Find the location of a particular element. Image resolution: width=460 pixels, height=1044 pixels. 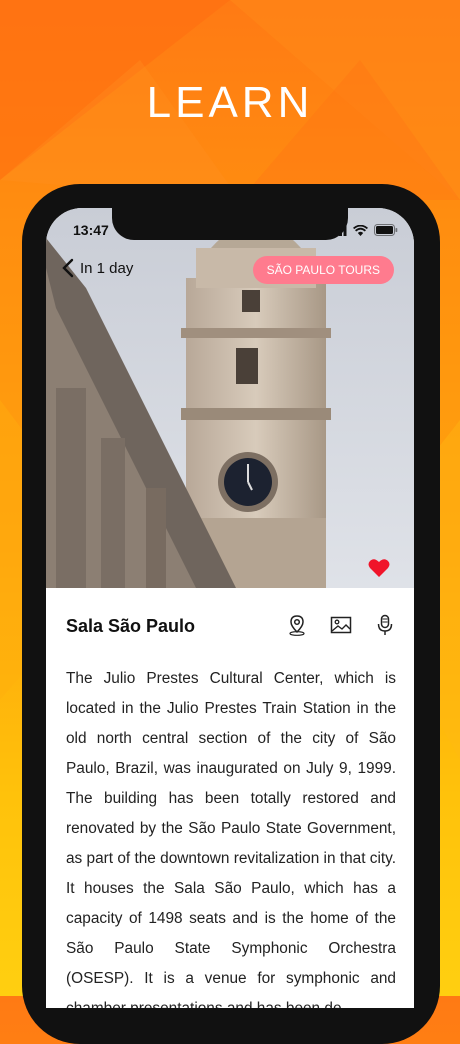

microphone-icon is located at coordinates (385, 624).